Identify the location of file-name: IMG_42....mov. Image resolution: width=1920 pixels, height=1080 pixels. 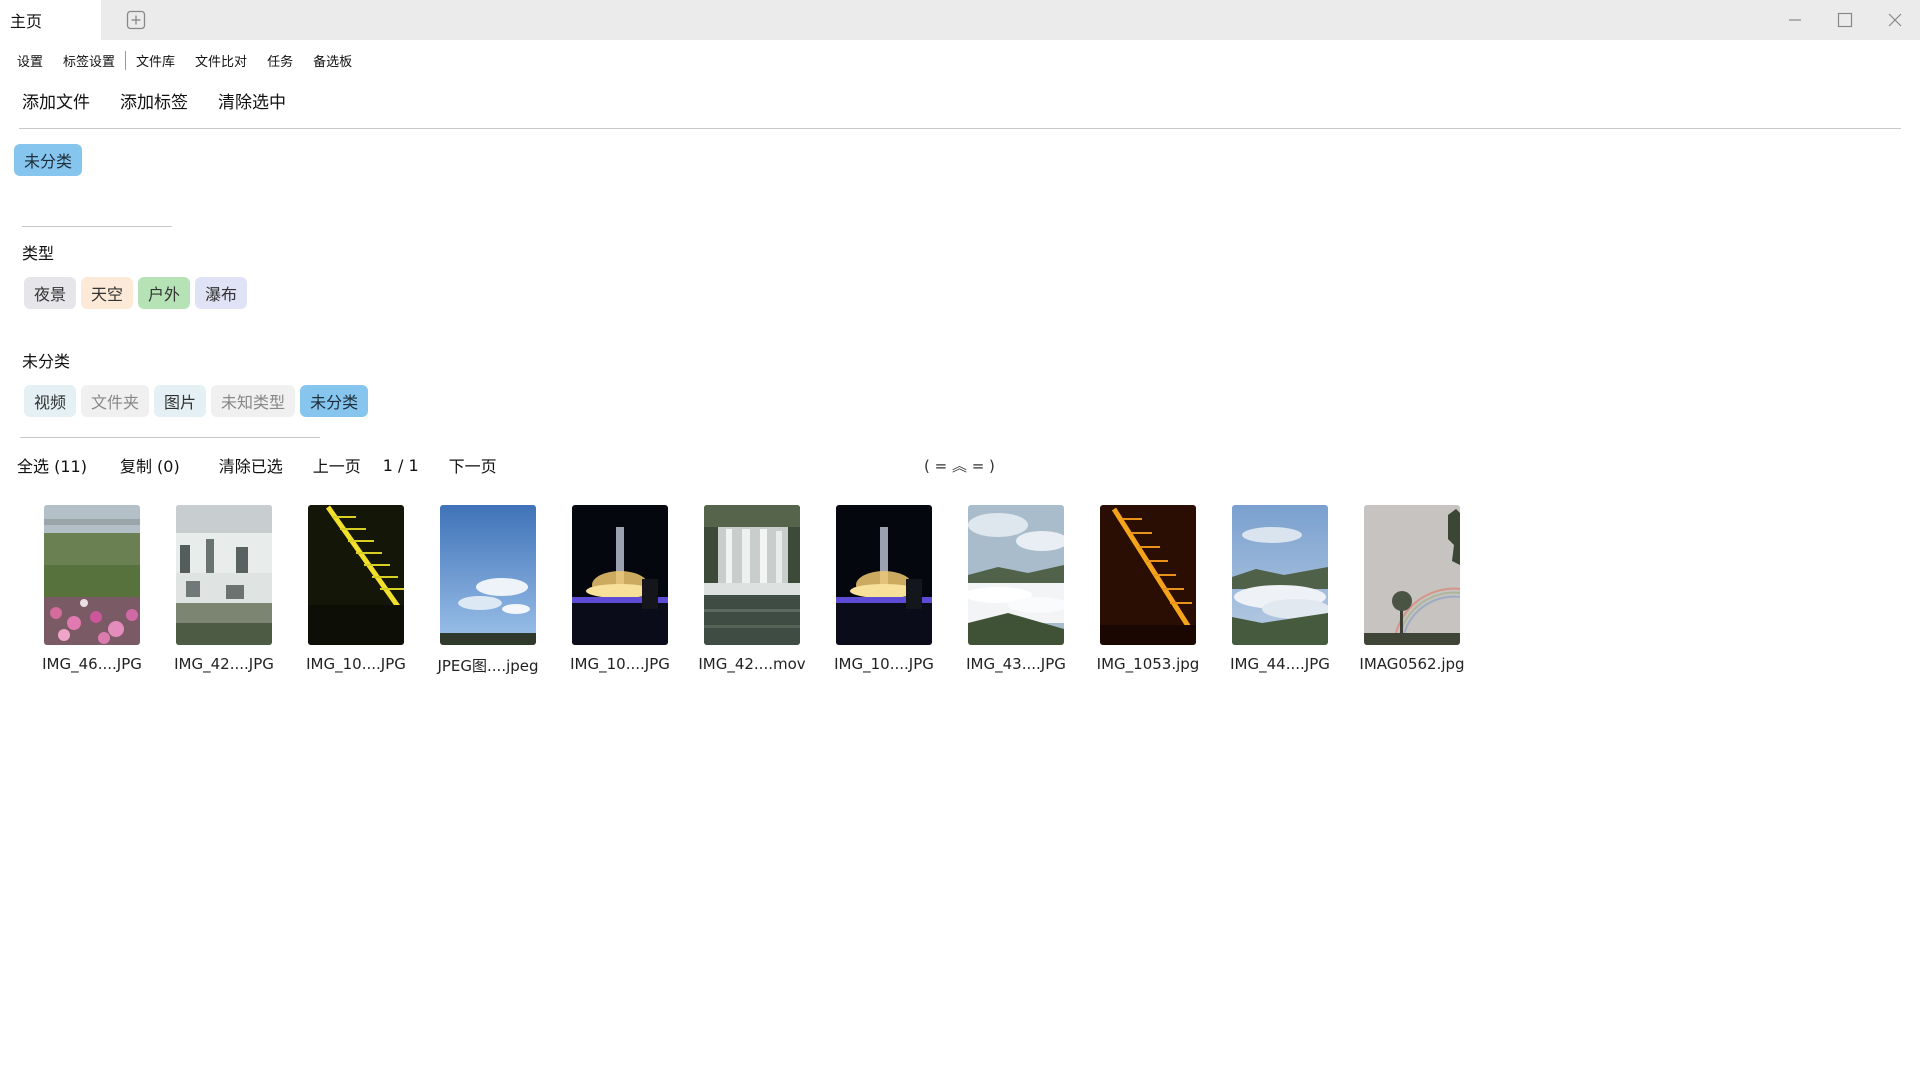
(752, 664).